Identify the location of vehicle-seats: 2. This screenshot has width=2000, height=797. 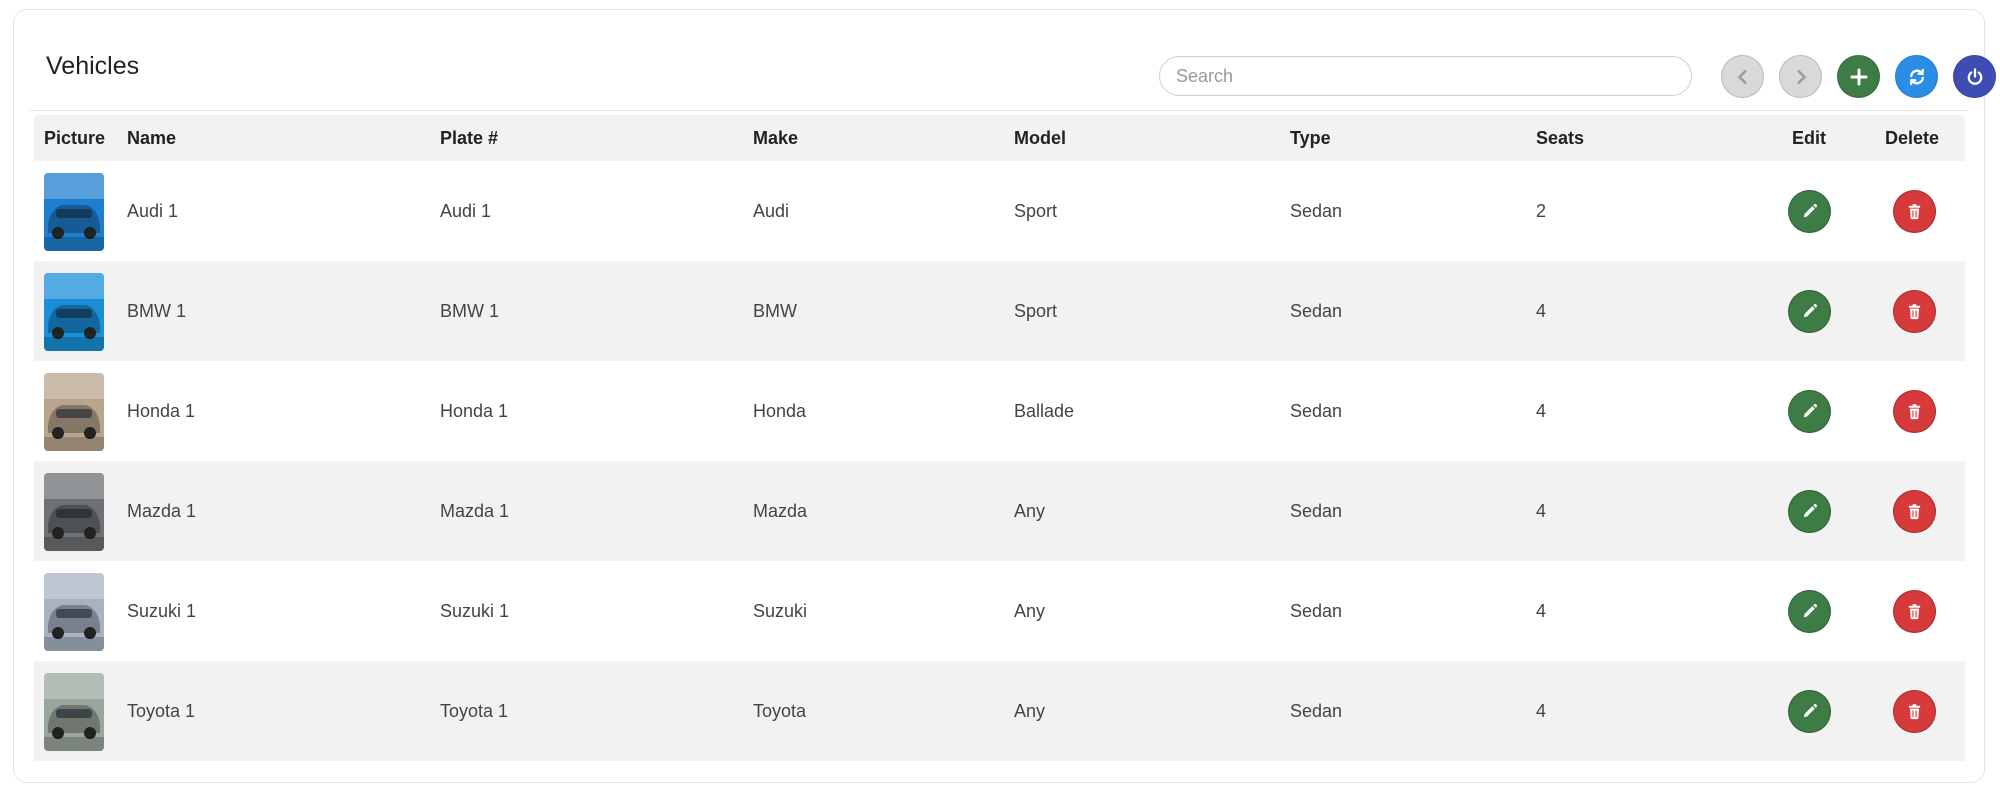
(1541, 211).